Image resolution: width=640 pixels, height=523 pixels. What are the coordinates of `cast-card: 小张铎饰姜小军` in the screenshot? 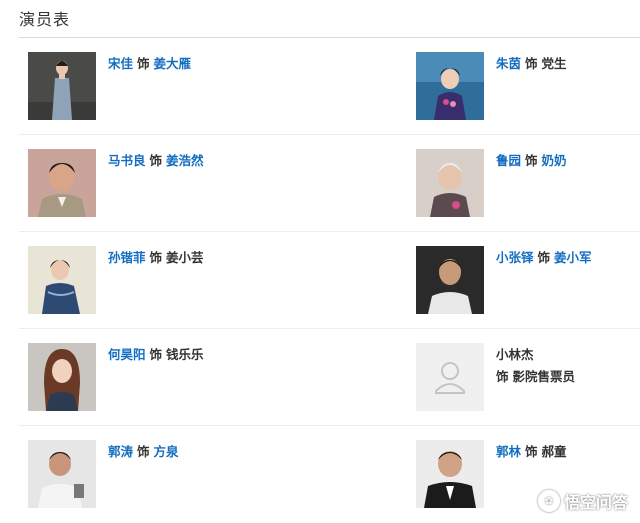 It's located at (528, 280).